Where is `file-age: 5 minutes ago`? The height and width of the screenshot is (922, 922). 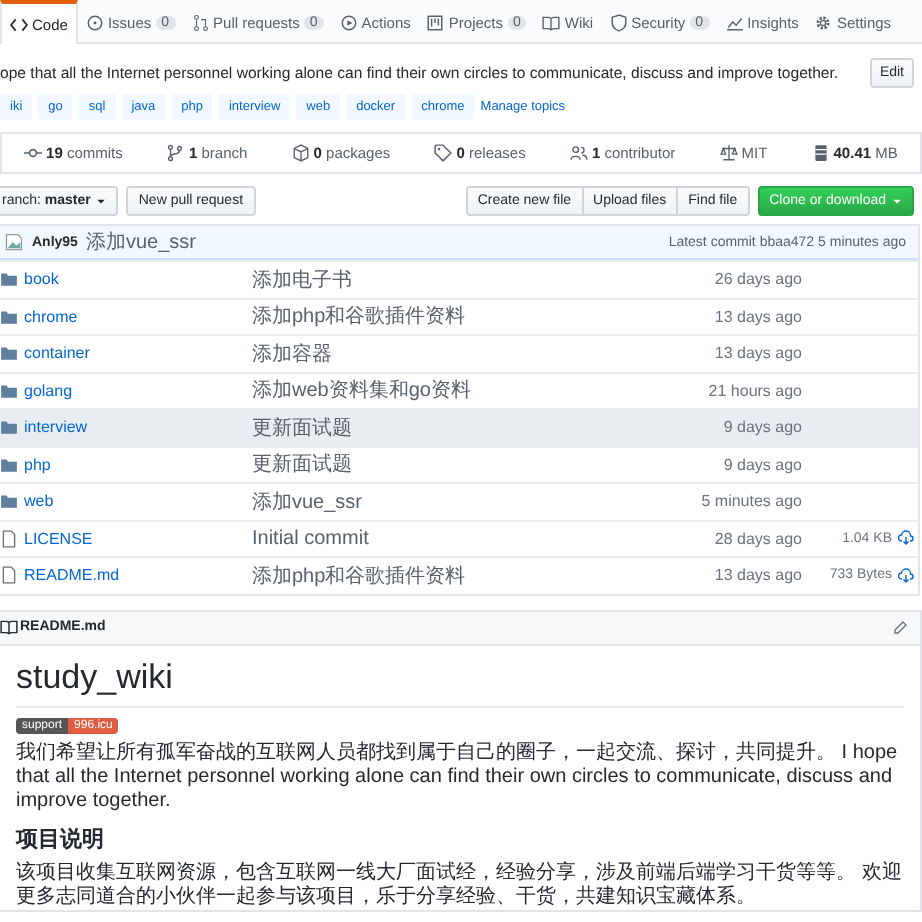
file-age: 5 minutes ago is located at coordinates (750, 501).